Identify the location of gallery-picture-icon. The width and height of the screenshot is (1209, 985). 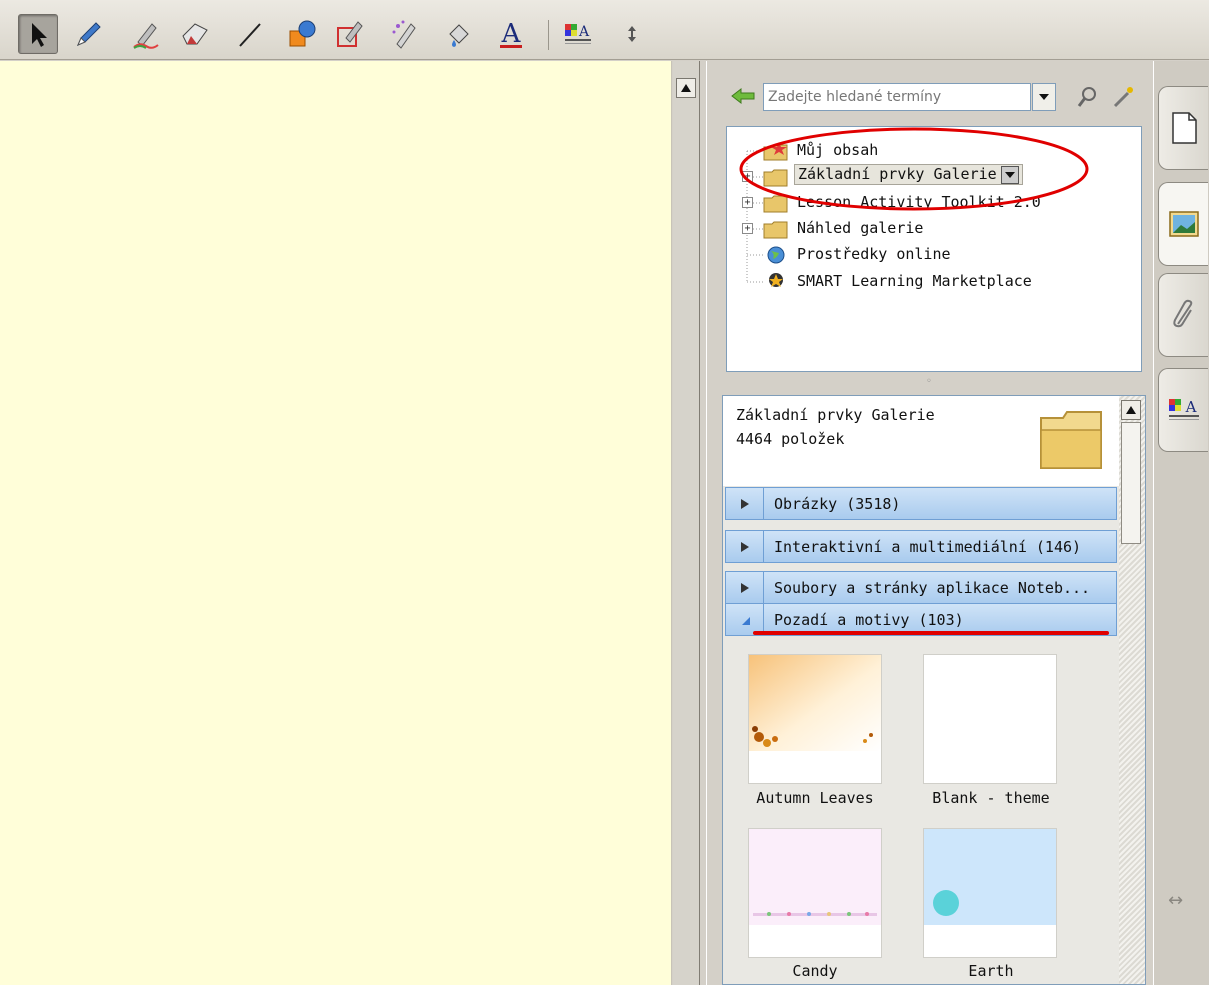
(1183, 224).